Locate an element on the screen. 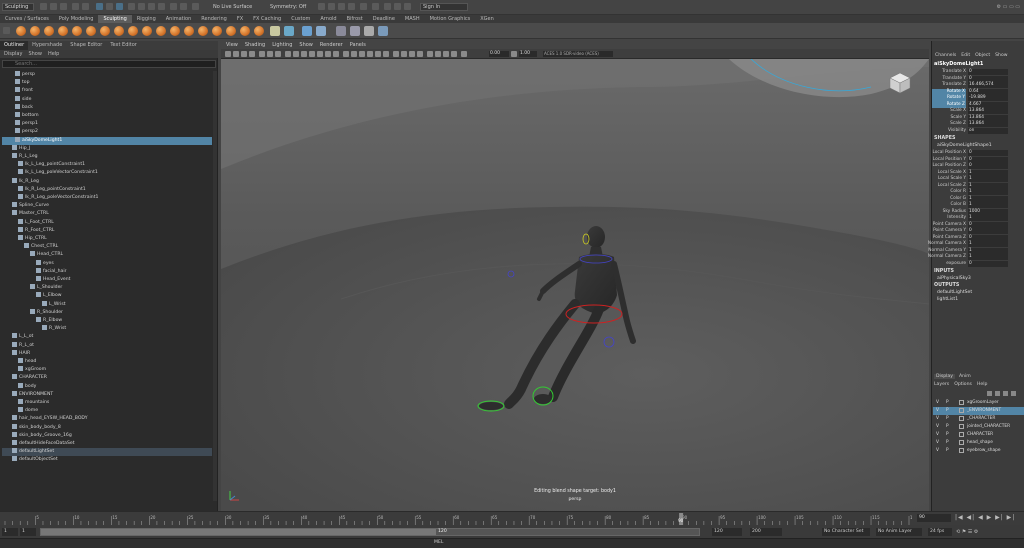 The height and width of the screenshot is (548, 1024). sign-in-dropdown: Sign In is located at coordinates (444, 7).